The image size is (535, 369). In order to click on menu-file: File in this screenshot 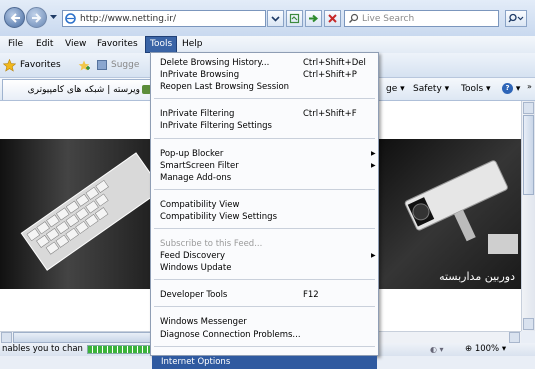, I will do `click(15, 44)`.